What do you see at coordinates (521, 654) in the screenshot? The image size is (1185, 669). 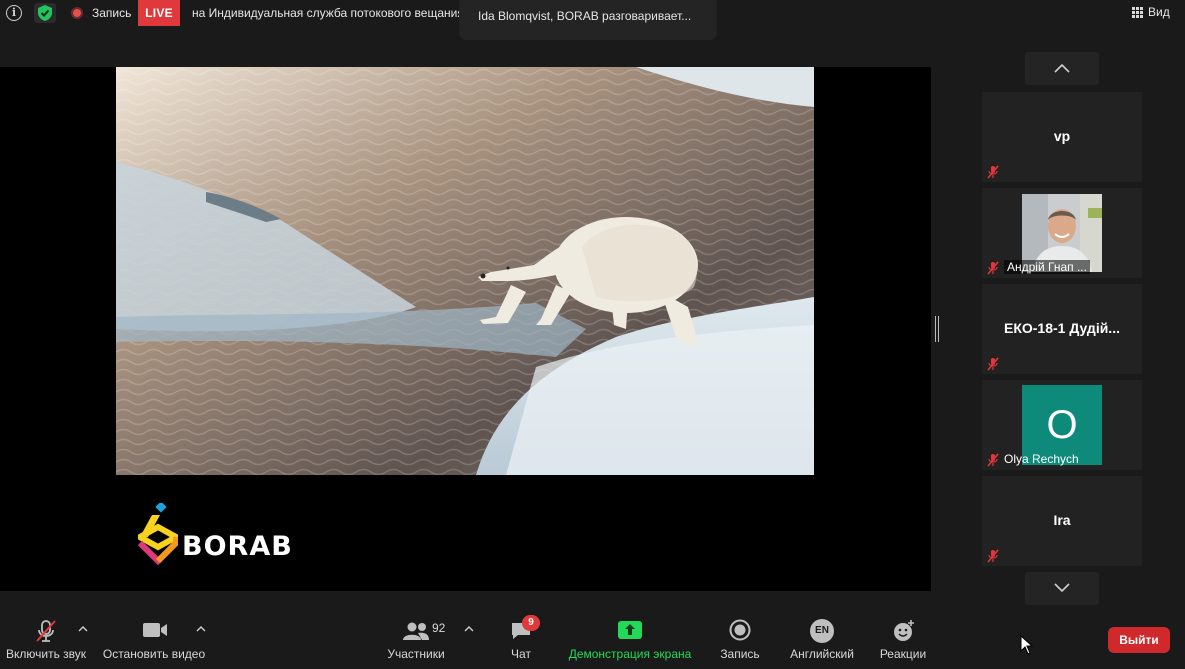 I see `chat-label: Чат` at bounding box center [521, 654].